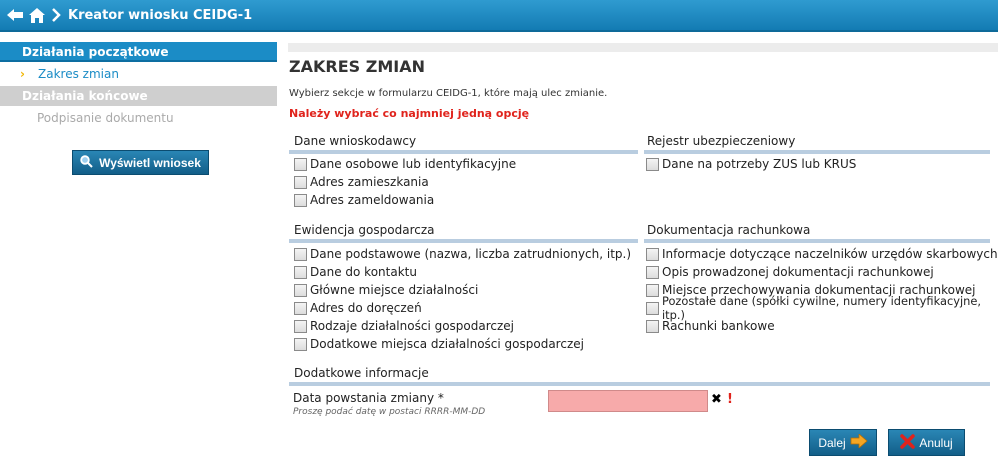 This screenshot has width=998, height=460. What do you see at coordinates (716, 399) in the screenshot?
I see `clear-x-icon: ✖` at bounding box center [716, 399].